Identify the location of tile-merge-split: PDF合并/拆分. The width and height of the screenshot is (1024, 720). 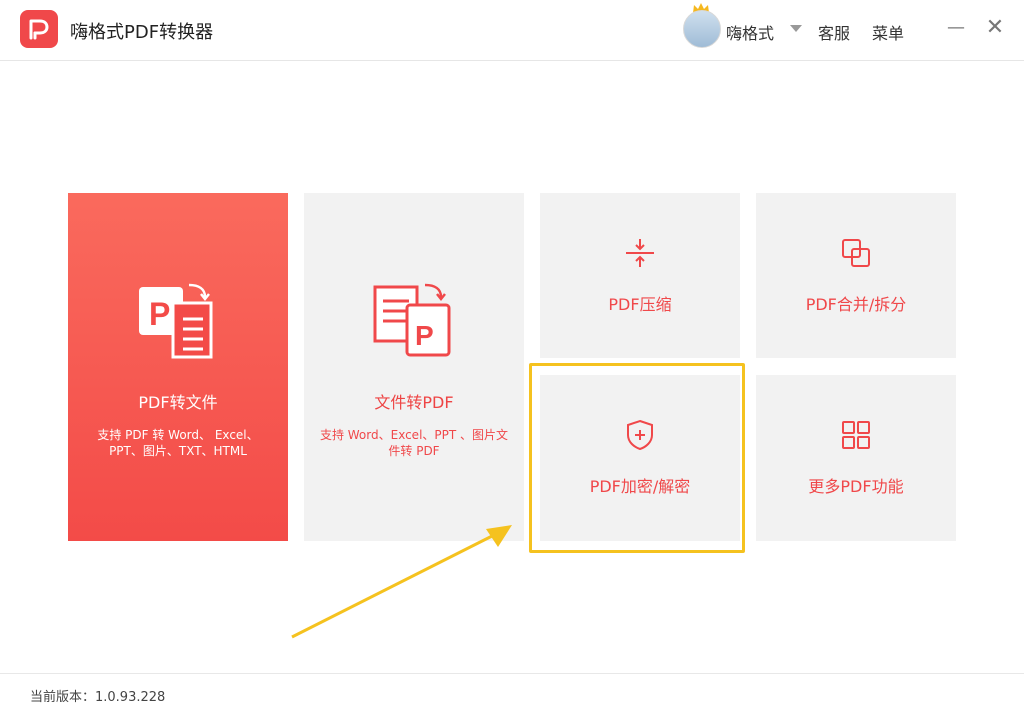
(856, 275).